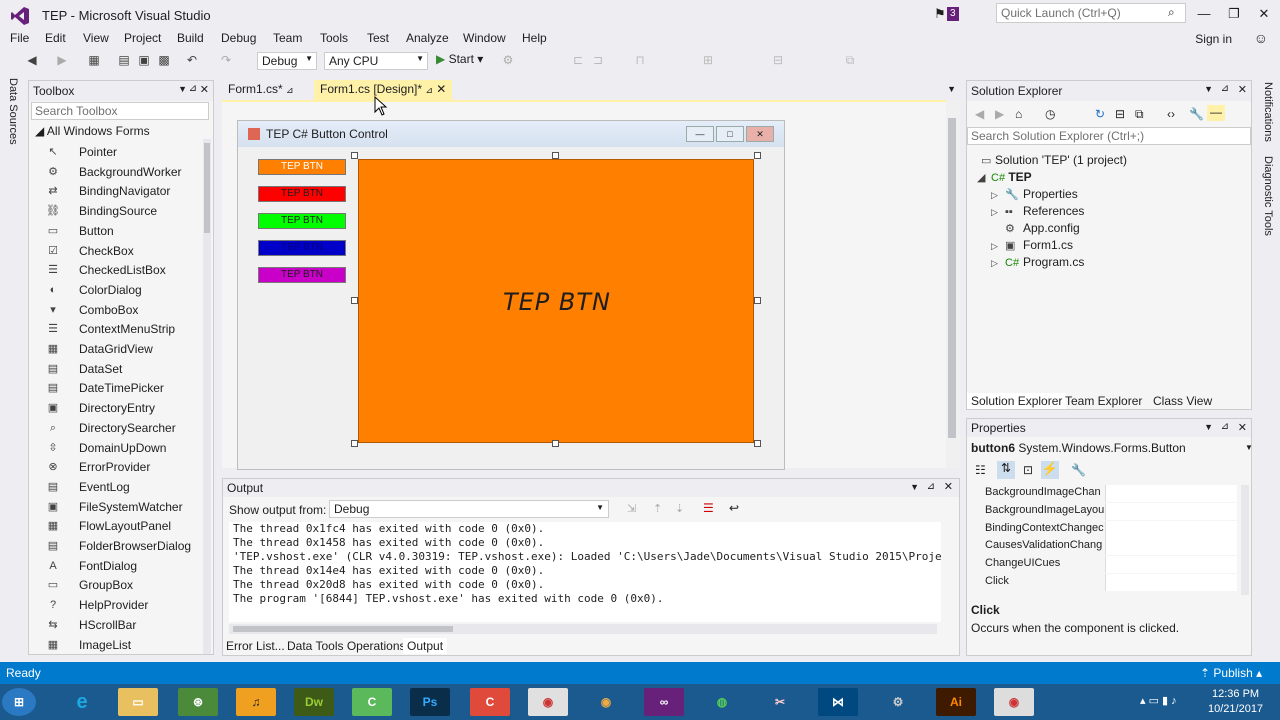  What do you see at coordinates (534, 38) in the screenshot?
I see `menu-help: Help` at bounding box center [534, 38].